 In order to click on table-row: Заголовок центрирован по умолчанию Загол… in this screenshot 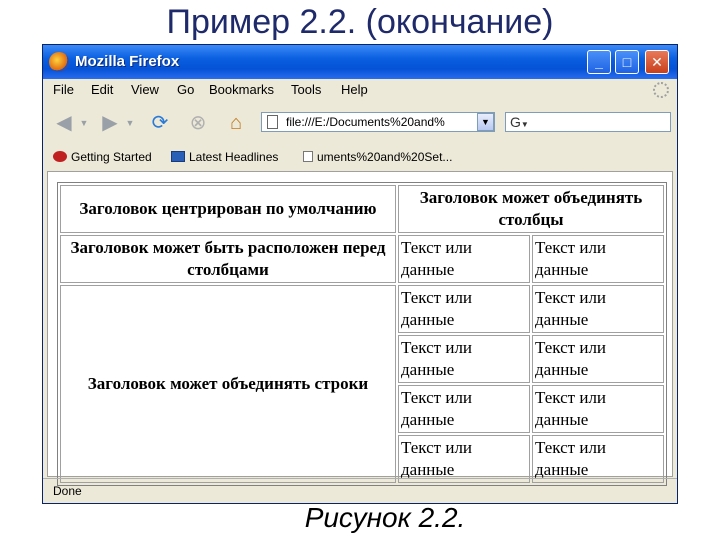, I will do `click(362, 209)`.